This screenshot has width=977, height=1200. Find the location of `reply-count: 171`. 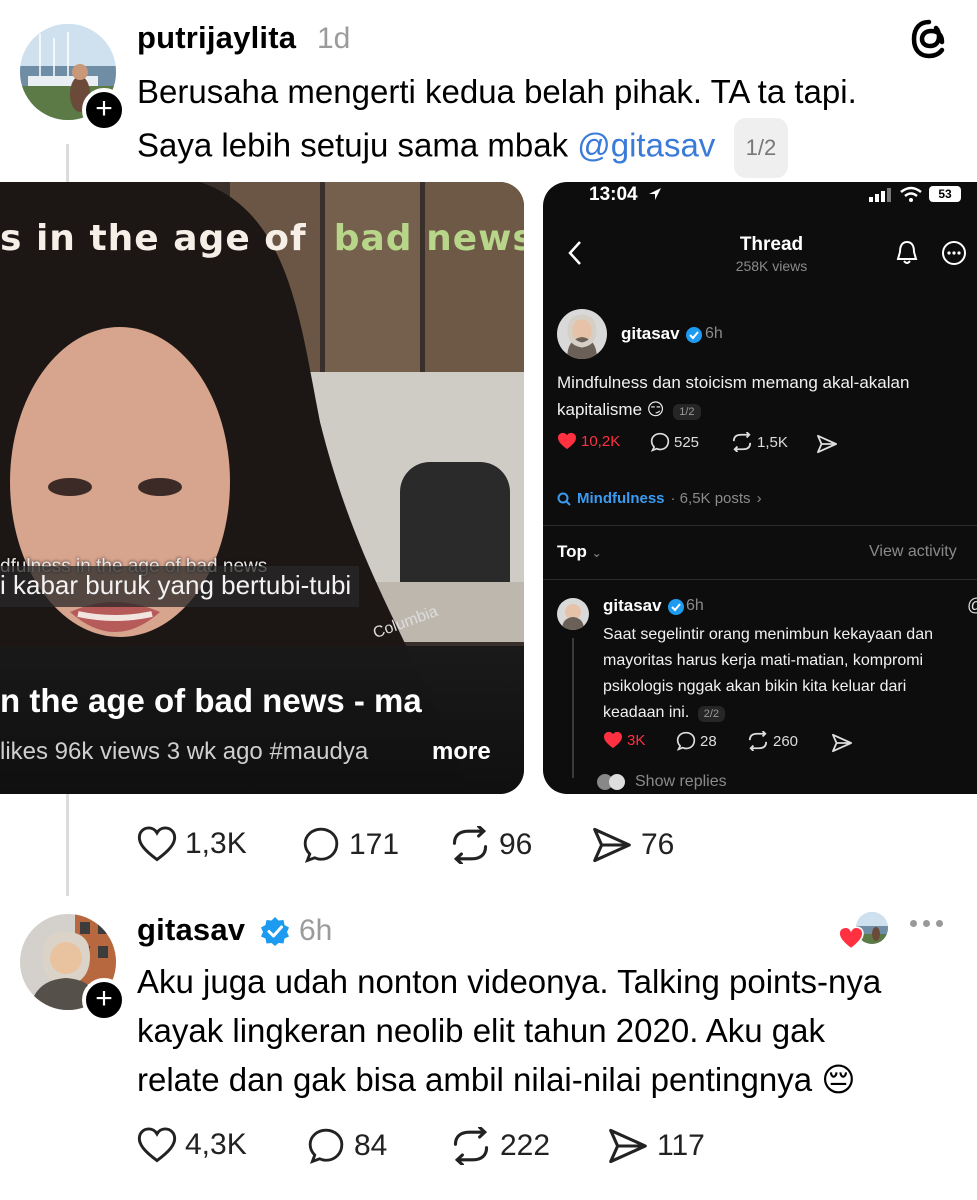

reply-count: 171 is located at coordinates (374, 844).